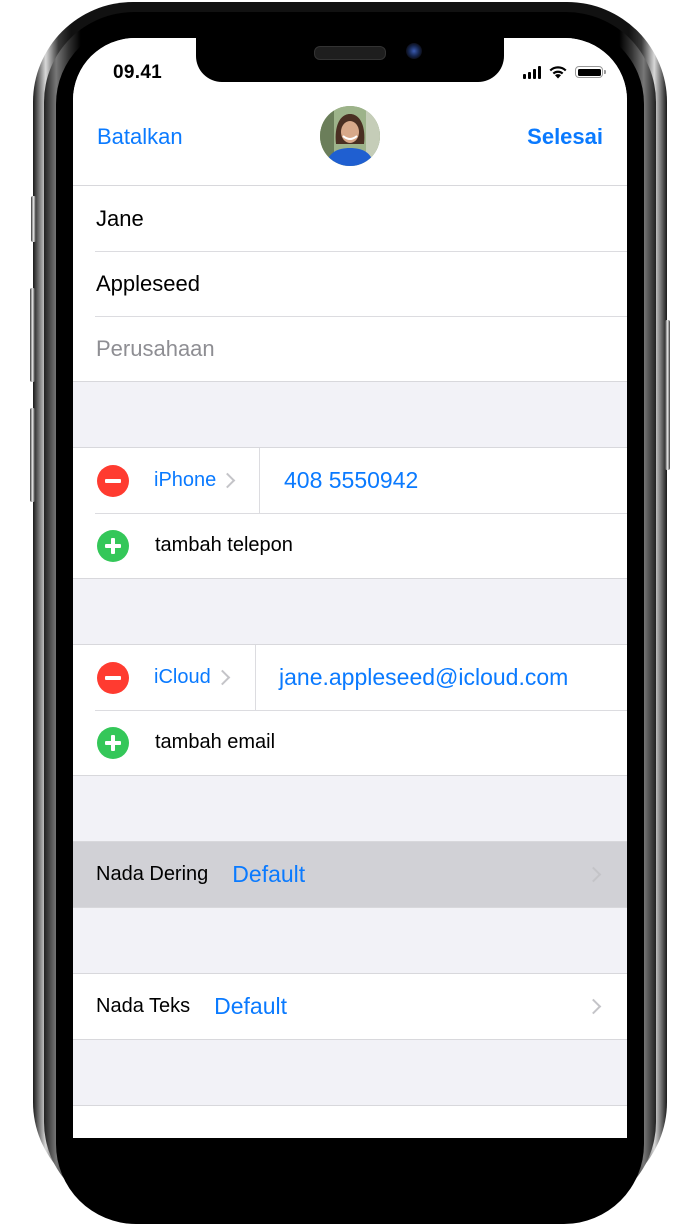 This screenshot has width=700, height=1224. What do you see at coordinates (32, 335) in the screenshot?
I see `volume-up-button` at bounding box center [32, 335].